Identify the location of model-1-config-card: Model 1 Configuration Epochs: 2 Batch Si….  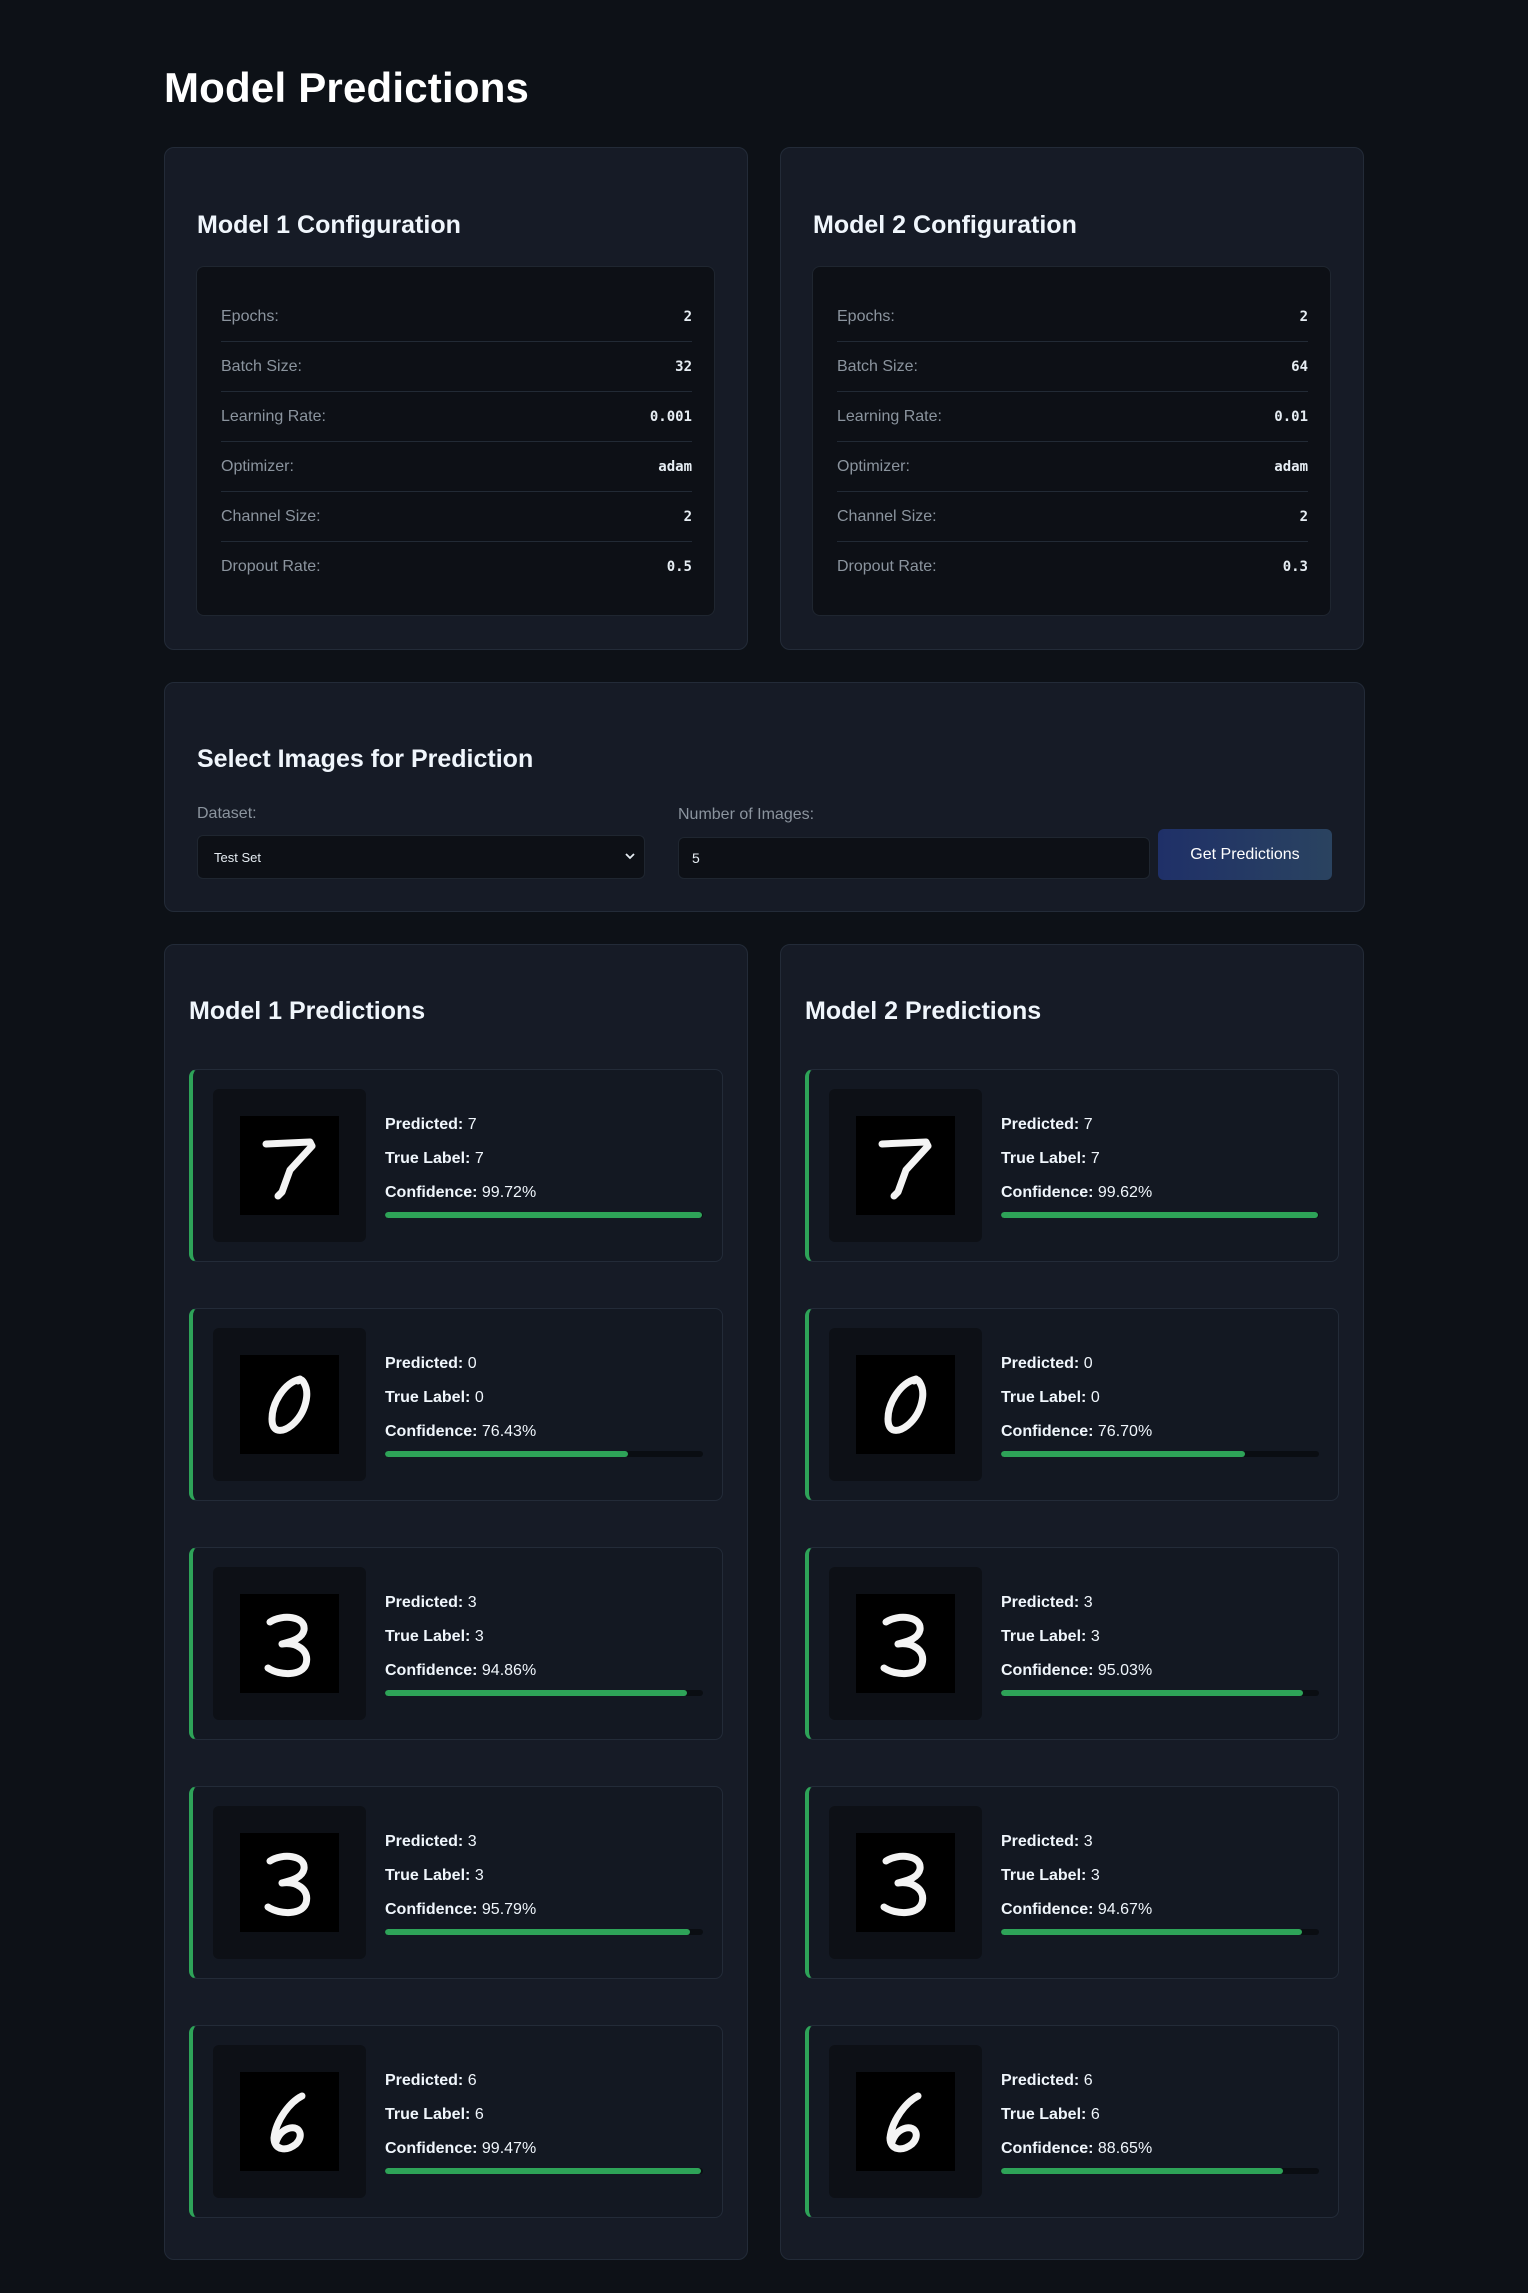
(456, 398).